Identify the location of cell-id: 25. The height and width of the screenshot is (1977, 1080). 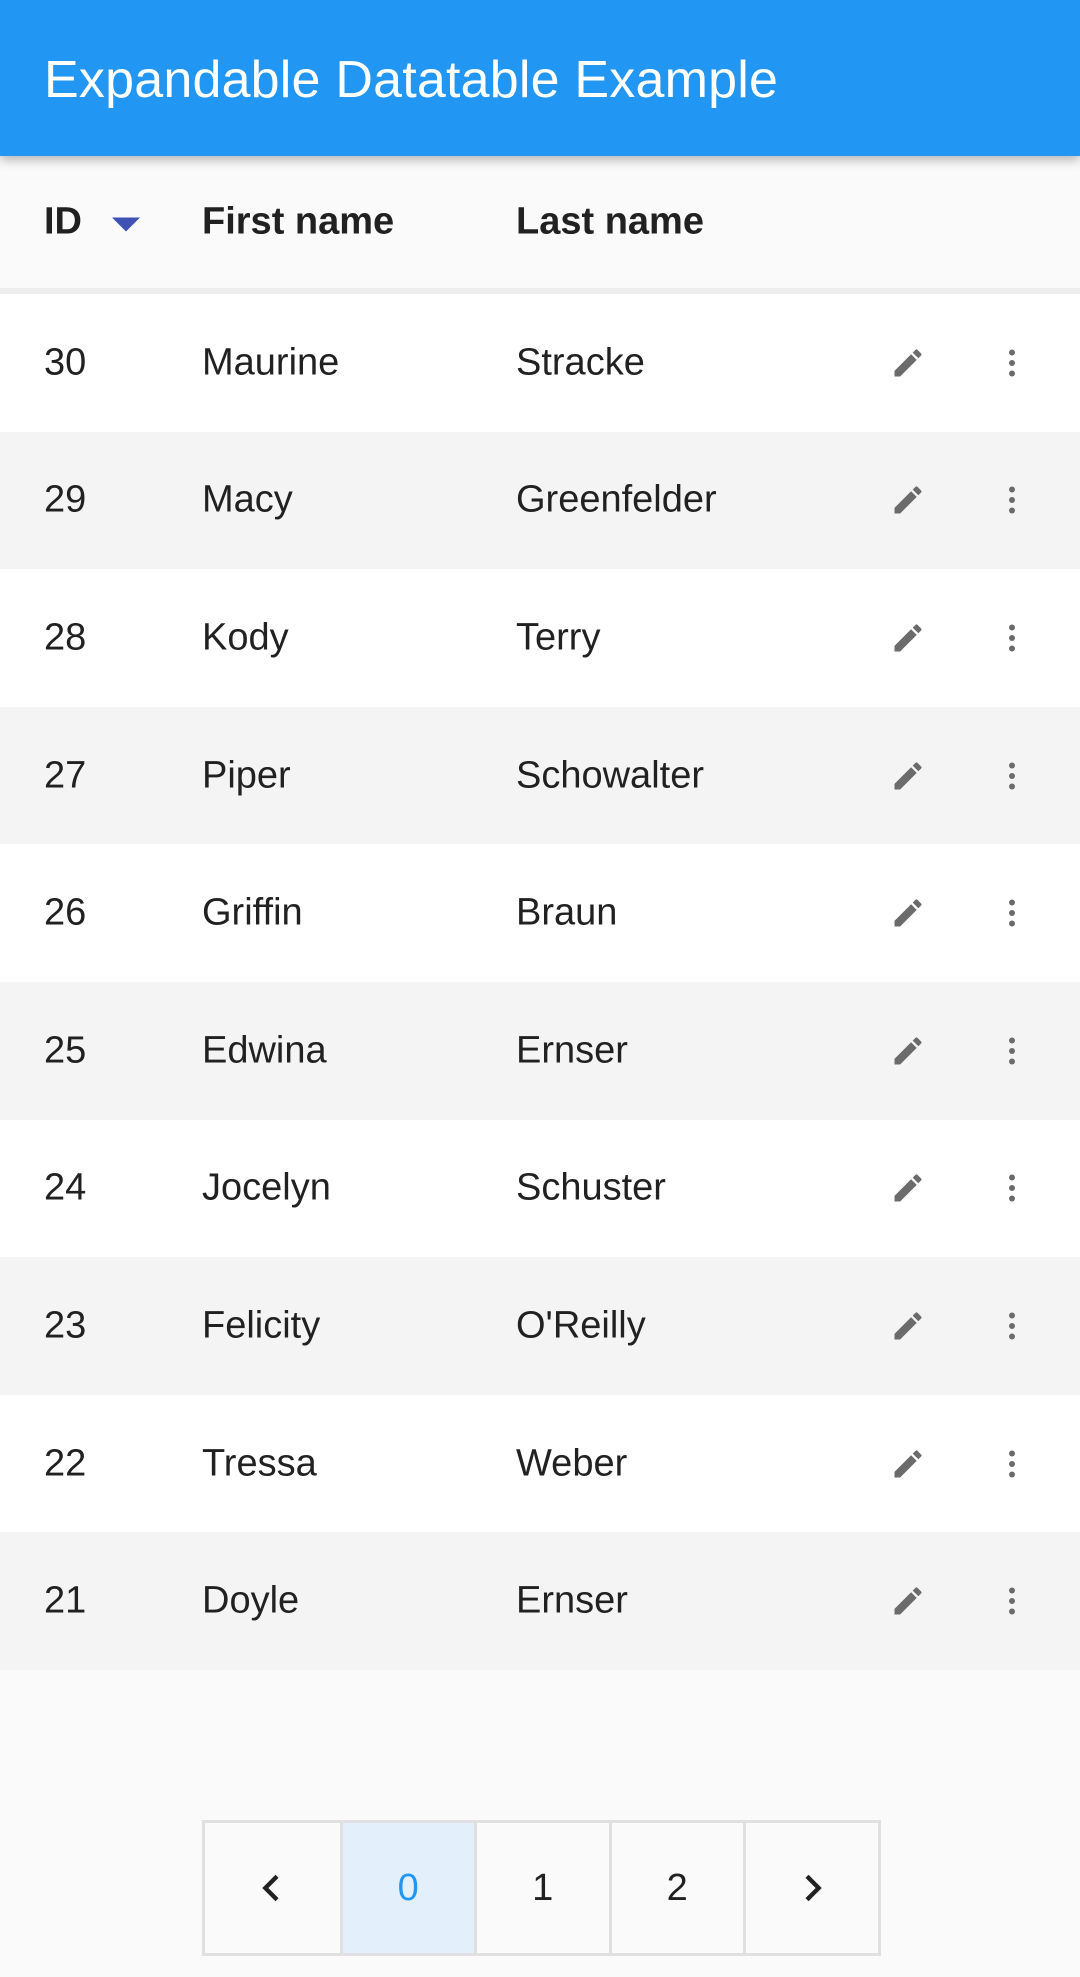
(65, 1050).